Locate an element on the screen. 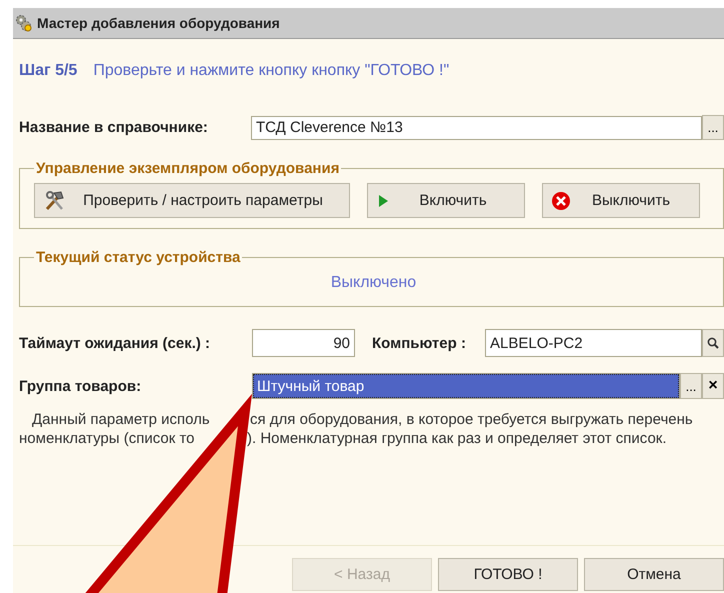 The width and height of the screenshot is (724, 593). action-button: Проверить / настроить параметры is located at coordinates (192, 200).